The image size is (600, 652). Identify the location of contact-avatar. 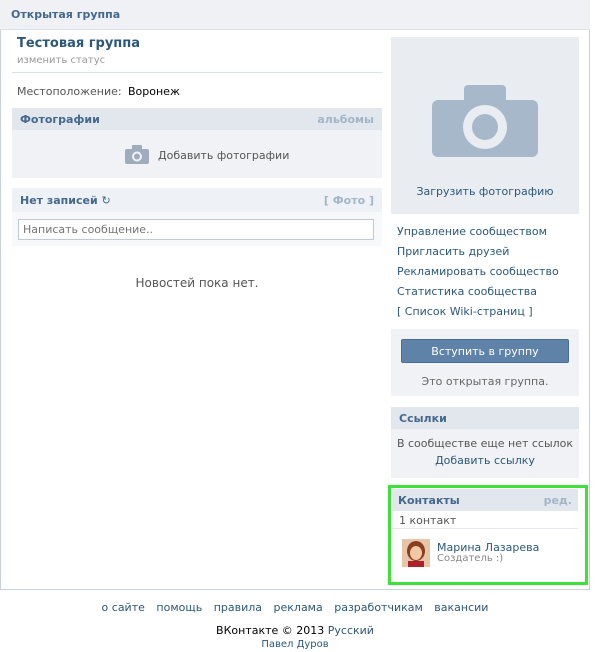
(416, 553).